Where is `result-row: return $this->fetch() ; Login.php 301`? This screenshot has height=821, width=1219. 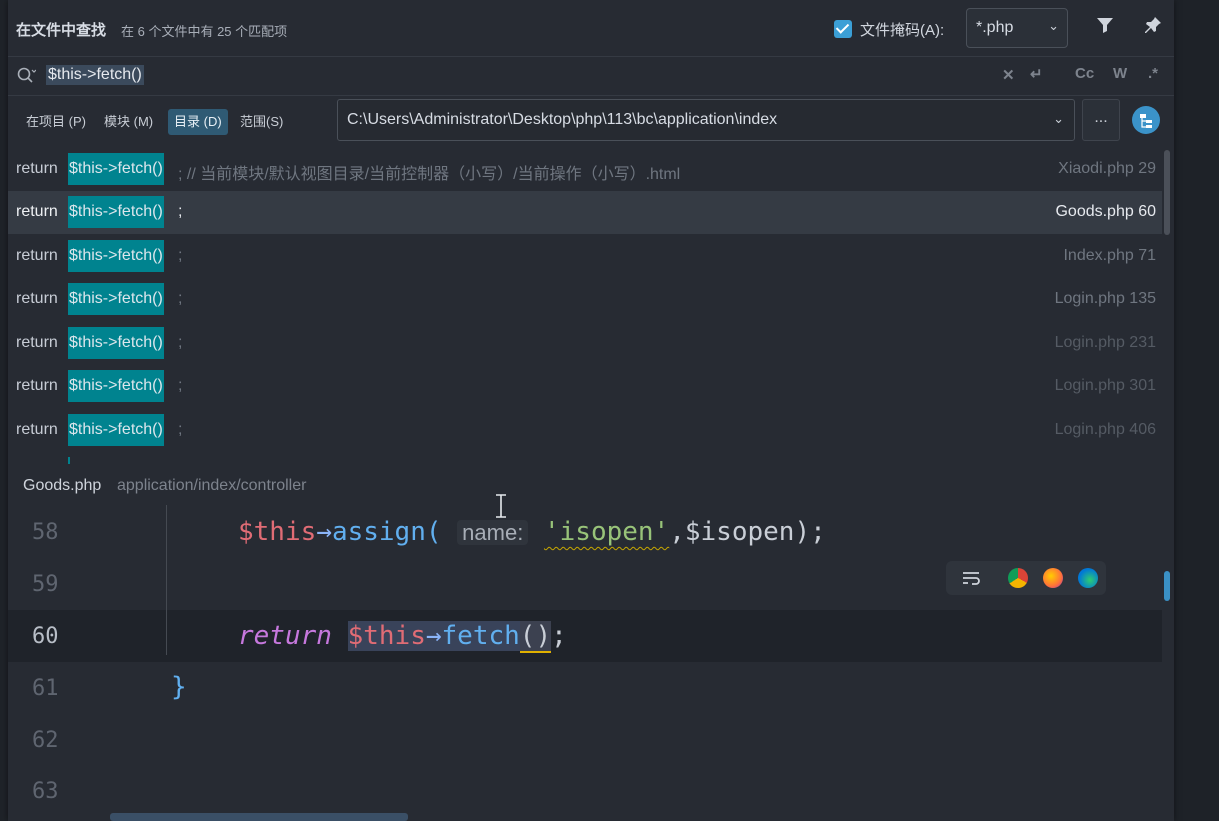 result-row: return $this->fetch() ; Login.php 301 is located at coordinates (585, 386).